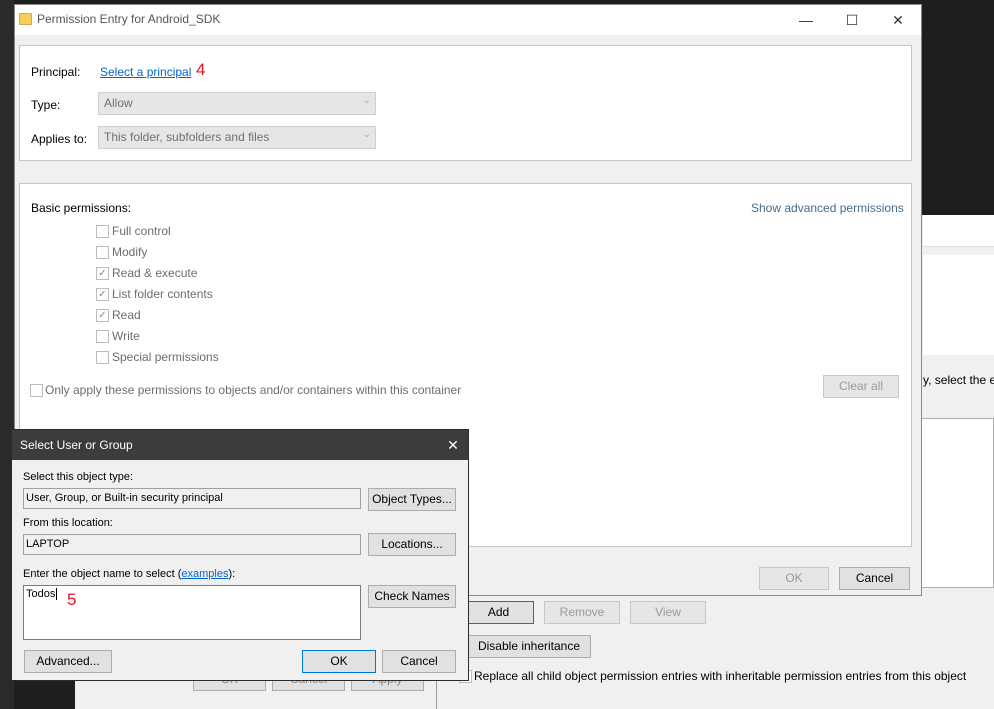 The image size is (994, 709). What do you see at coordinates (201, 69) in the screenshot?
I see `step-marker-4: 4` at bounding box center [201, 69].